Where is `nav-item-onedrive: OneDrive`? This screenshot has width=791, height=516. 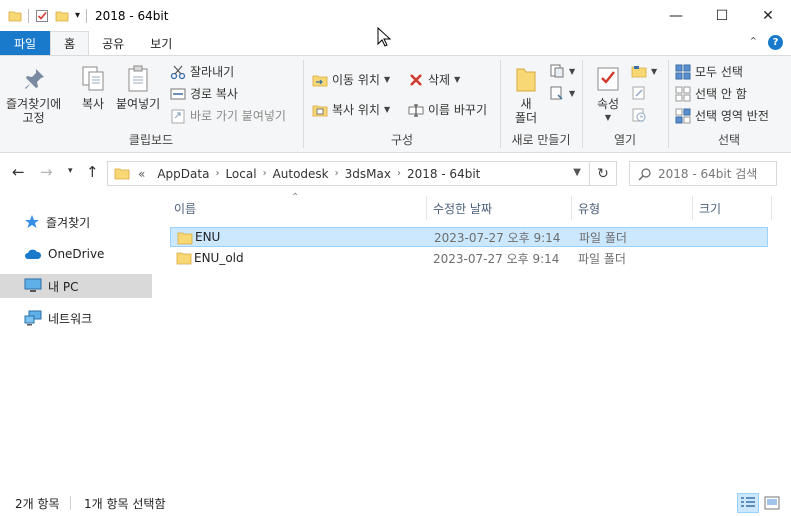
nav-item-onedrive: OneDrive is located at coordinates (76, 254).